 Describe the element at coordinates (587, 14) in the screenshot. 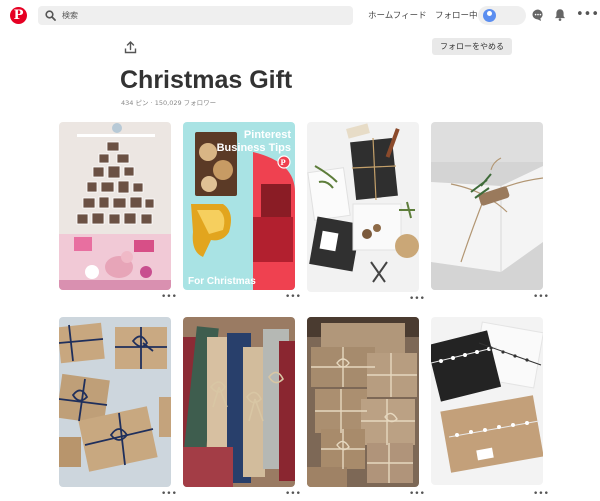

I see `more-options-icon: •••` at that location.